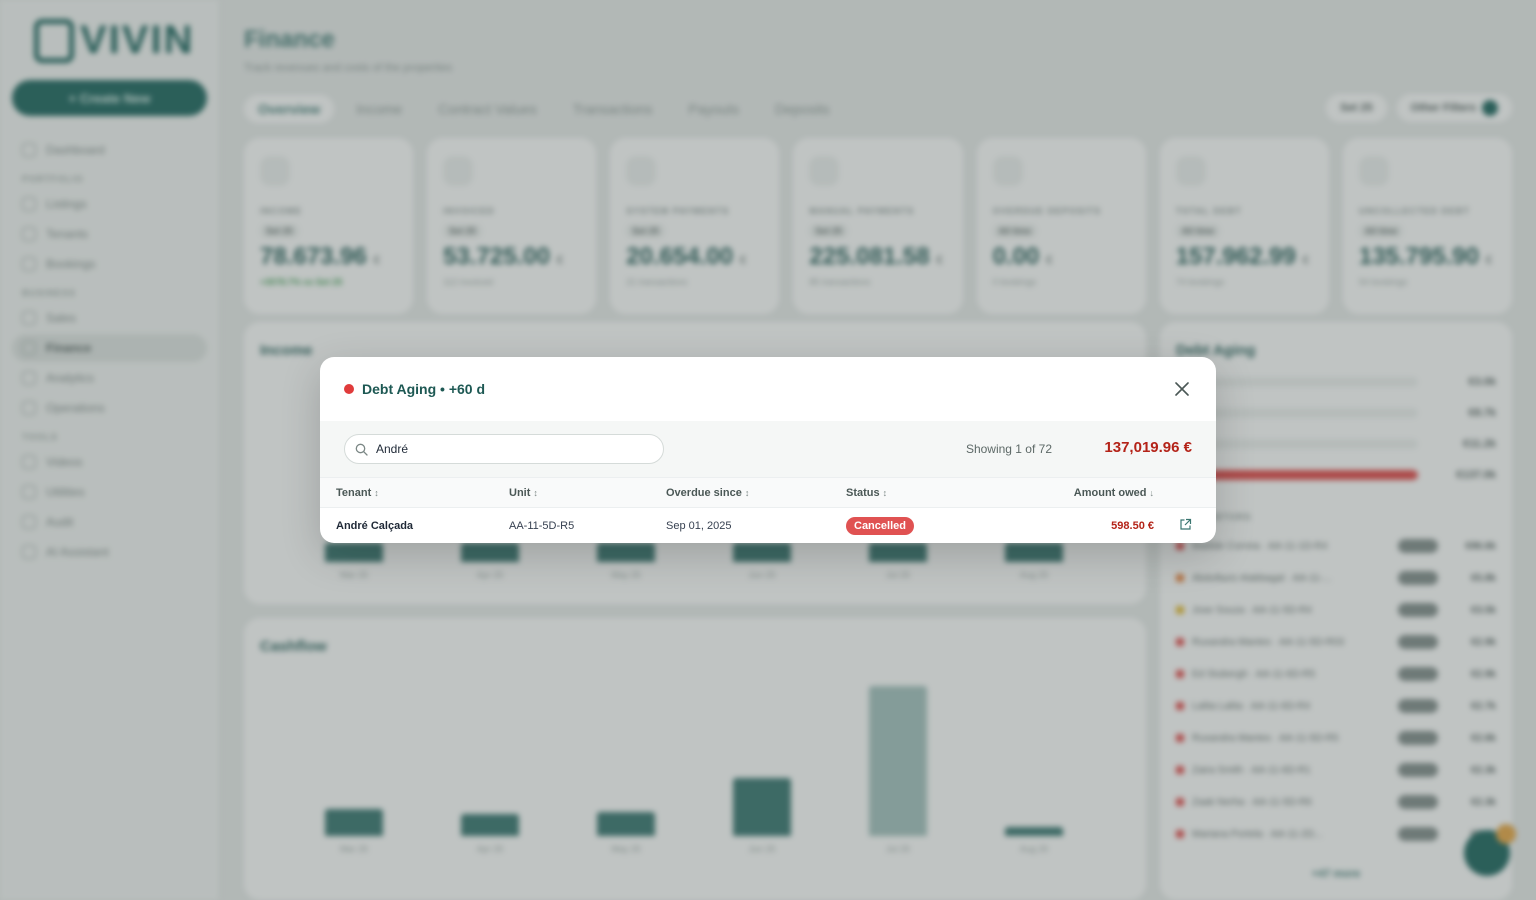  What do you see at coordinates (880, 525) in the screenshot?
I see `status-badge: Cancelled` at bounding box center [880, 525].